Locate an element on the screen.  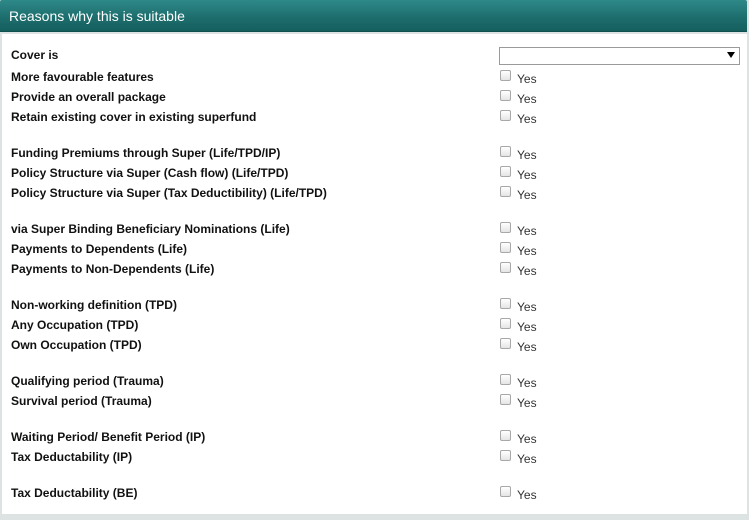
row-label-non-working-definition: Non-working definition (TPD) is located at coordinates (94, 305).